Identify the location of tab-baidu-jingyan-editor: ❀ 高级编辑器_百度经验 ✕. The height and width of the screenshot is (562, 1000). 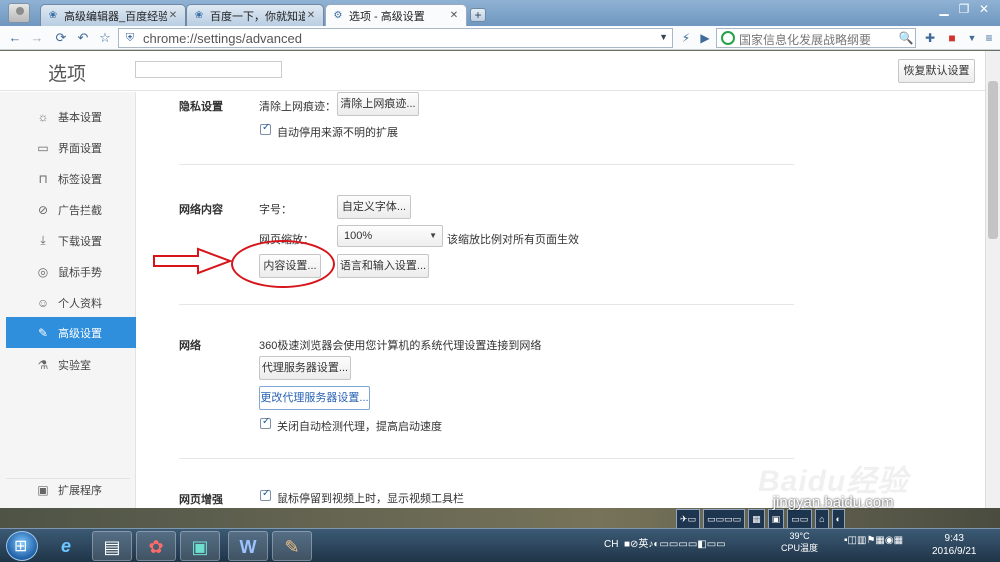
(113, 15).